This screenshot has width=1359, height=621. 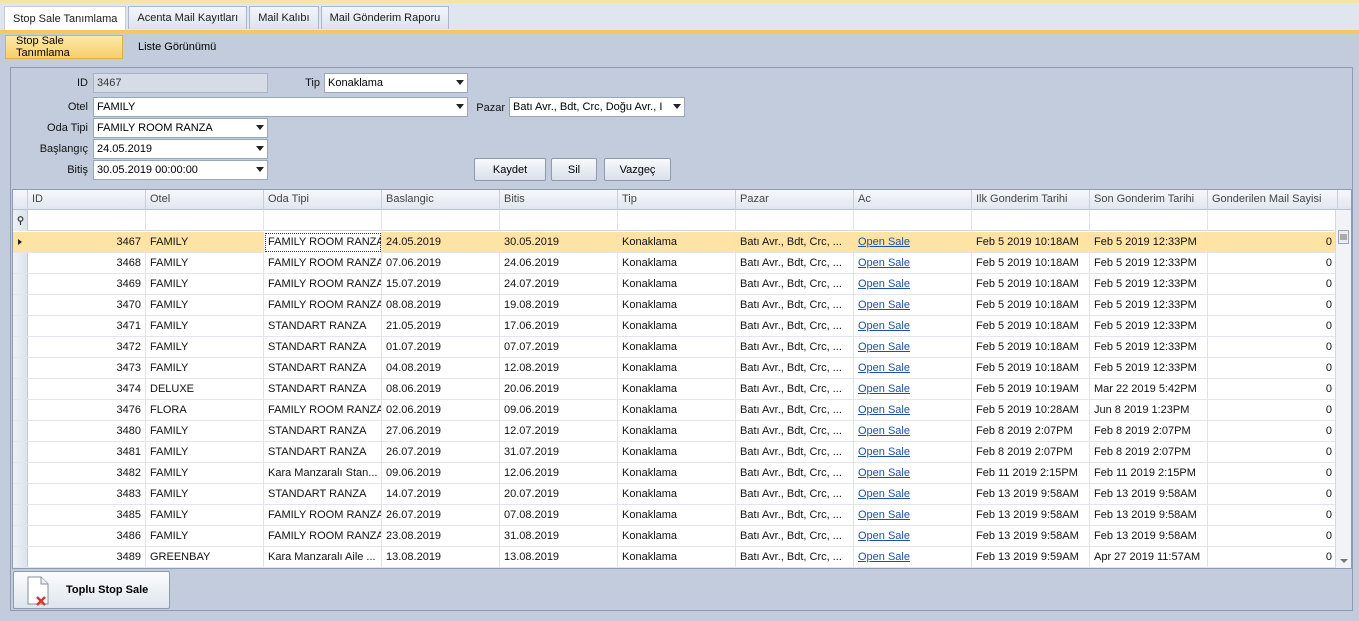 I want to click on cell-bitis: 20.07.2019, so click(x=559, y=494).